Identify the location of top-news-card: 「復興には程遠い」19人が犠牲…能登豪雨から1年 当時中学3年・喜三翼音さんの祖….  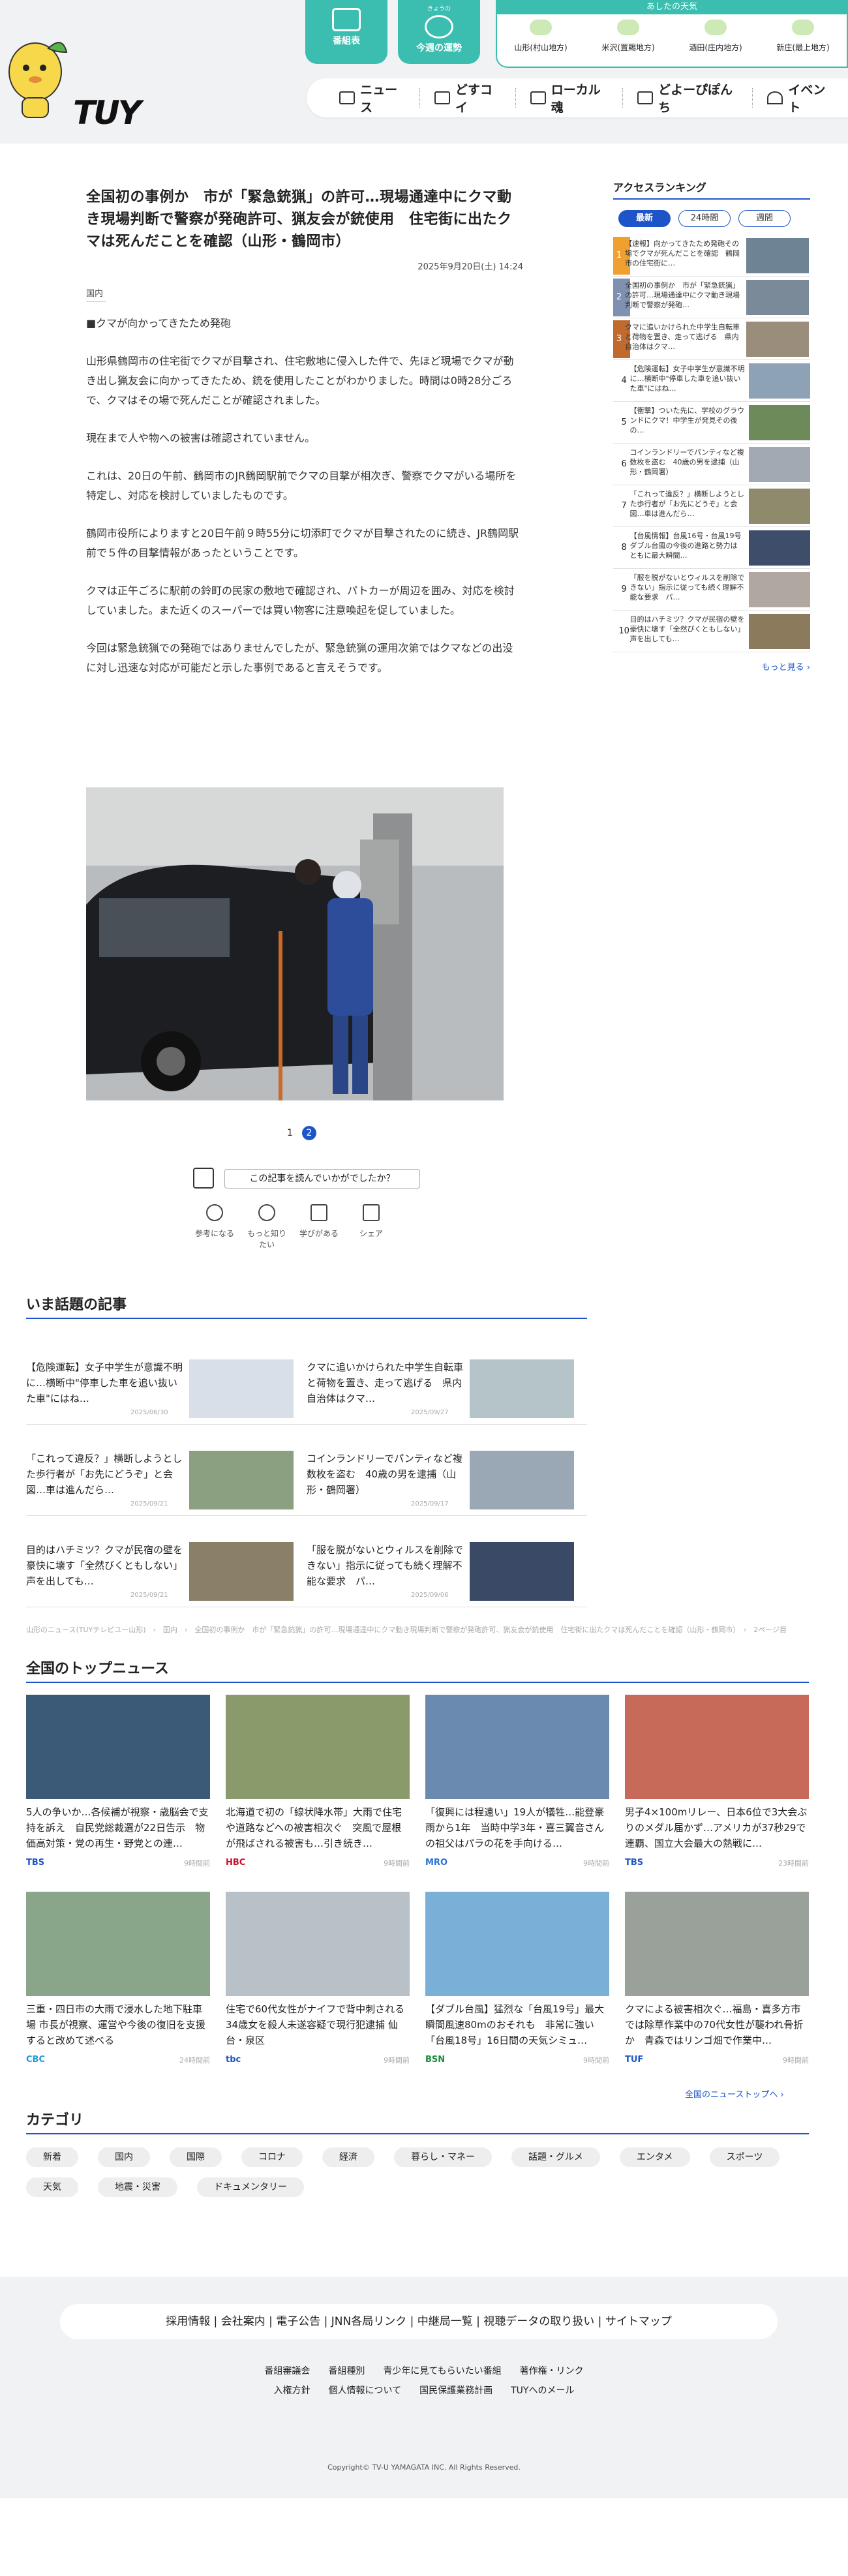
(517, 1782).